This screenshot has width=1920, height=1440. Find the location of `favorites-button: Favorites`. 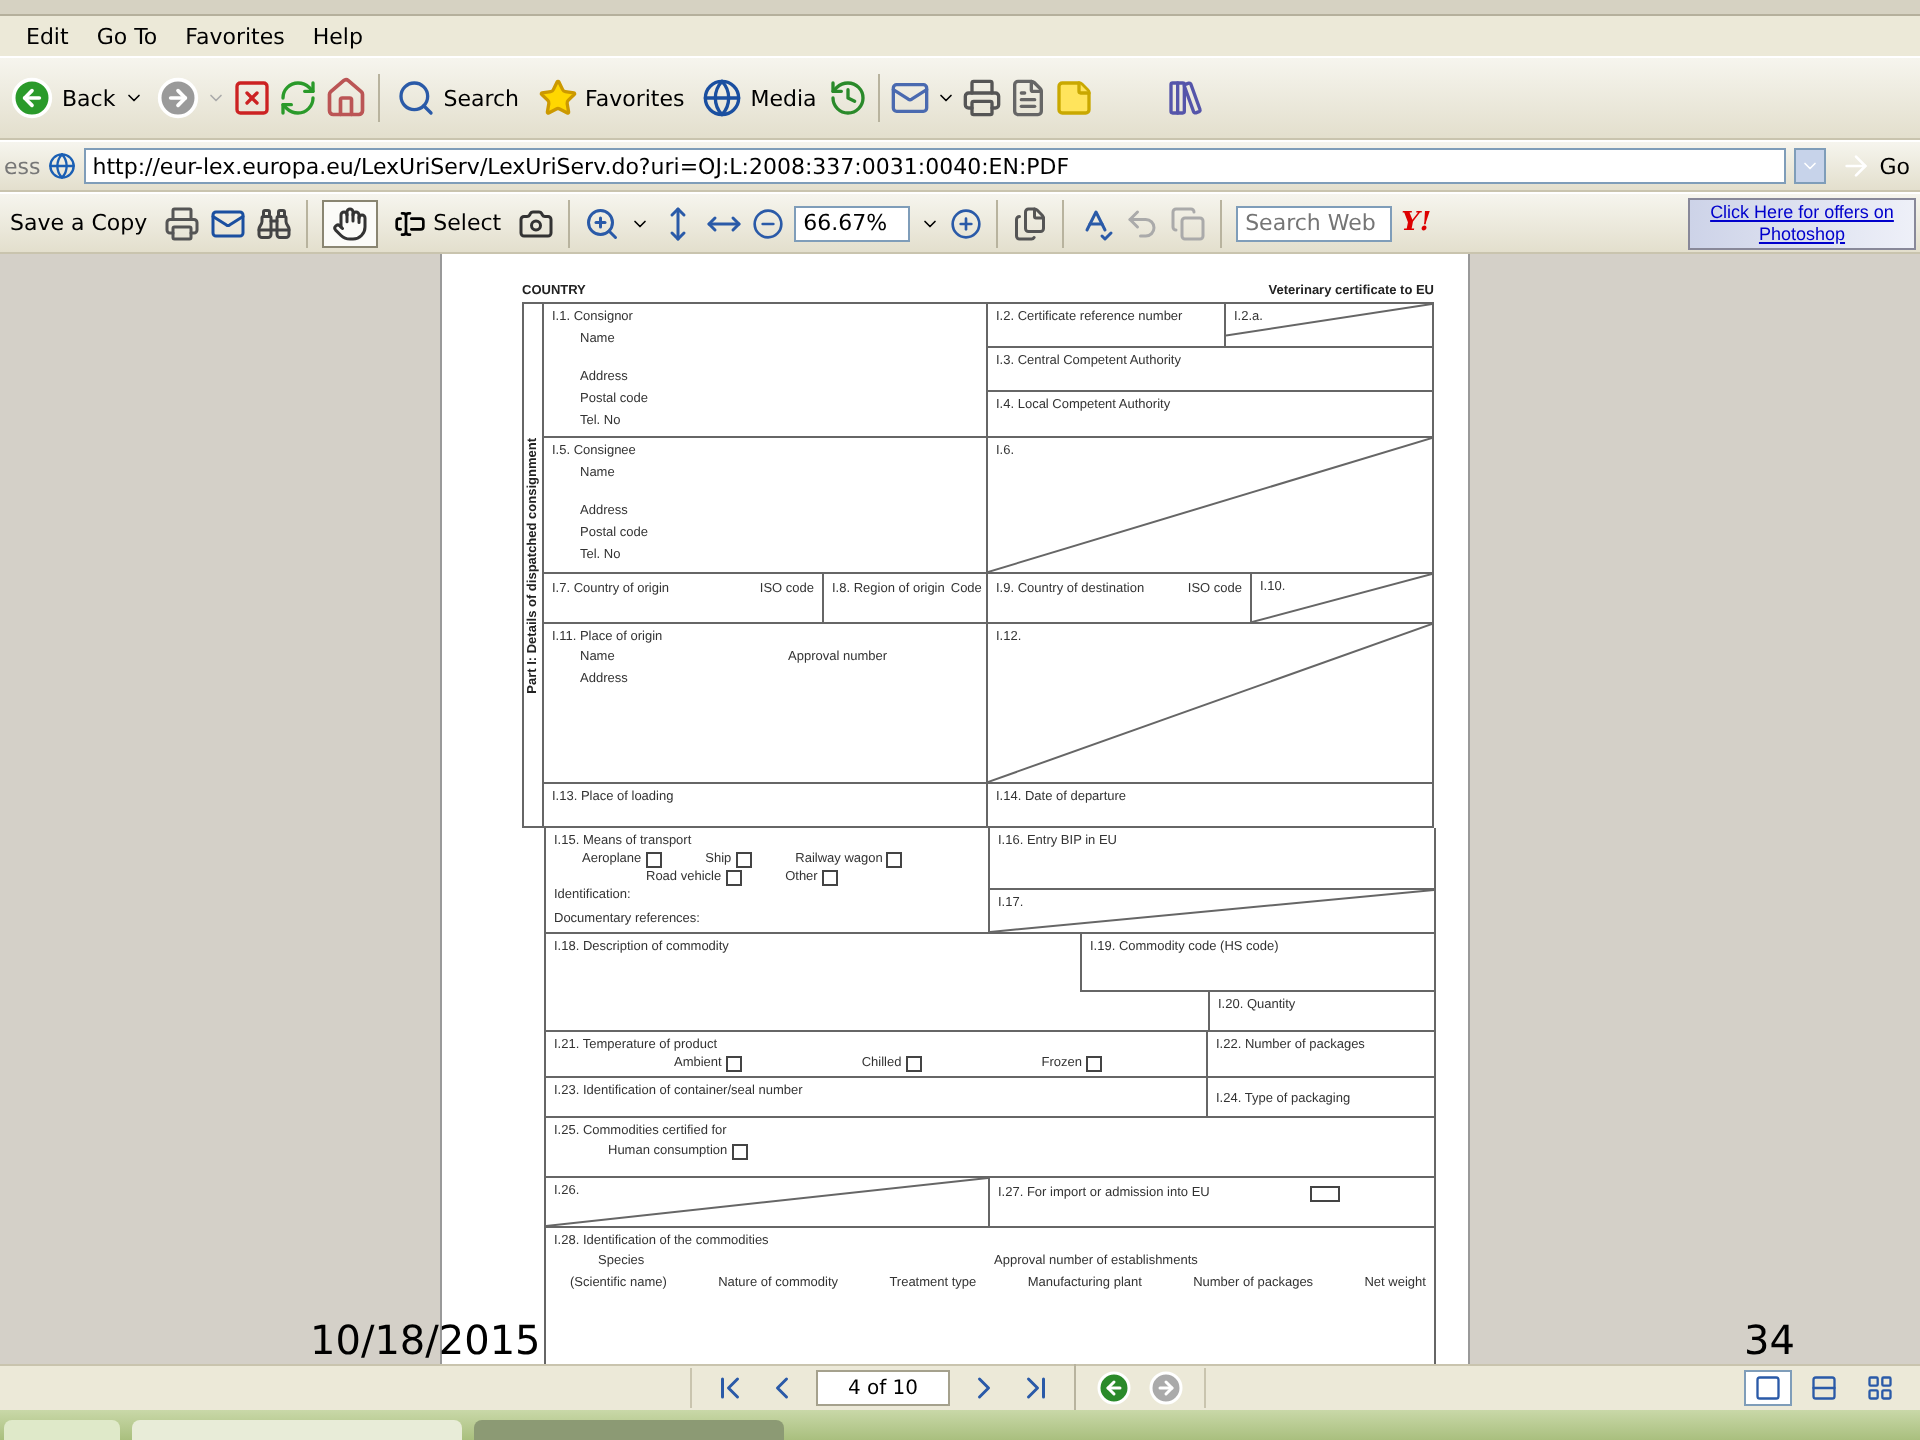

favorites-button: Favorites is located at coordinates (611, 98).